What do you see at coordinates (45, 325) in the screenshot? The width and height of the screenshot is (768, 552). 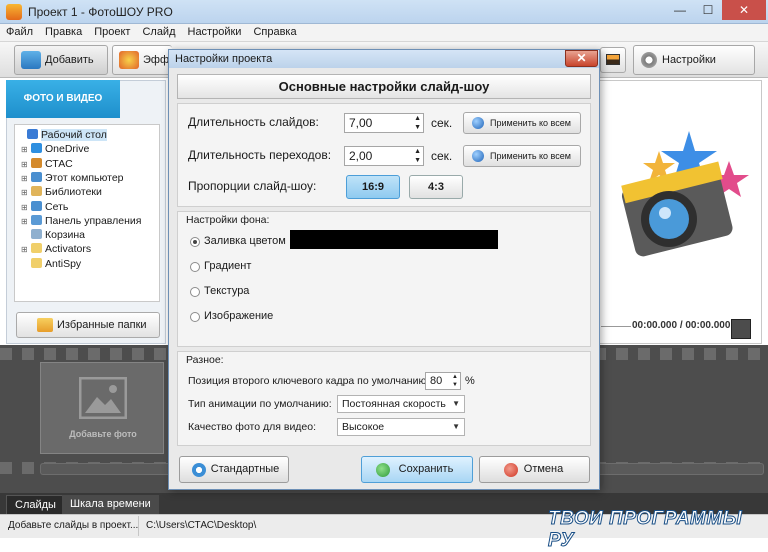 I see `folder-star-icon` at bounding box center [45, 325].